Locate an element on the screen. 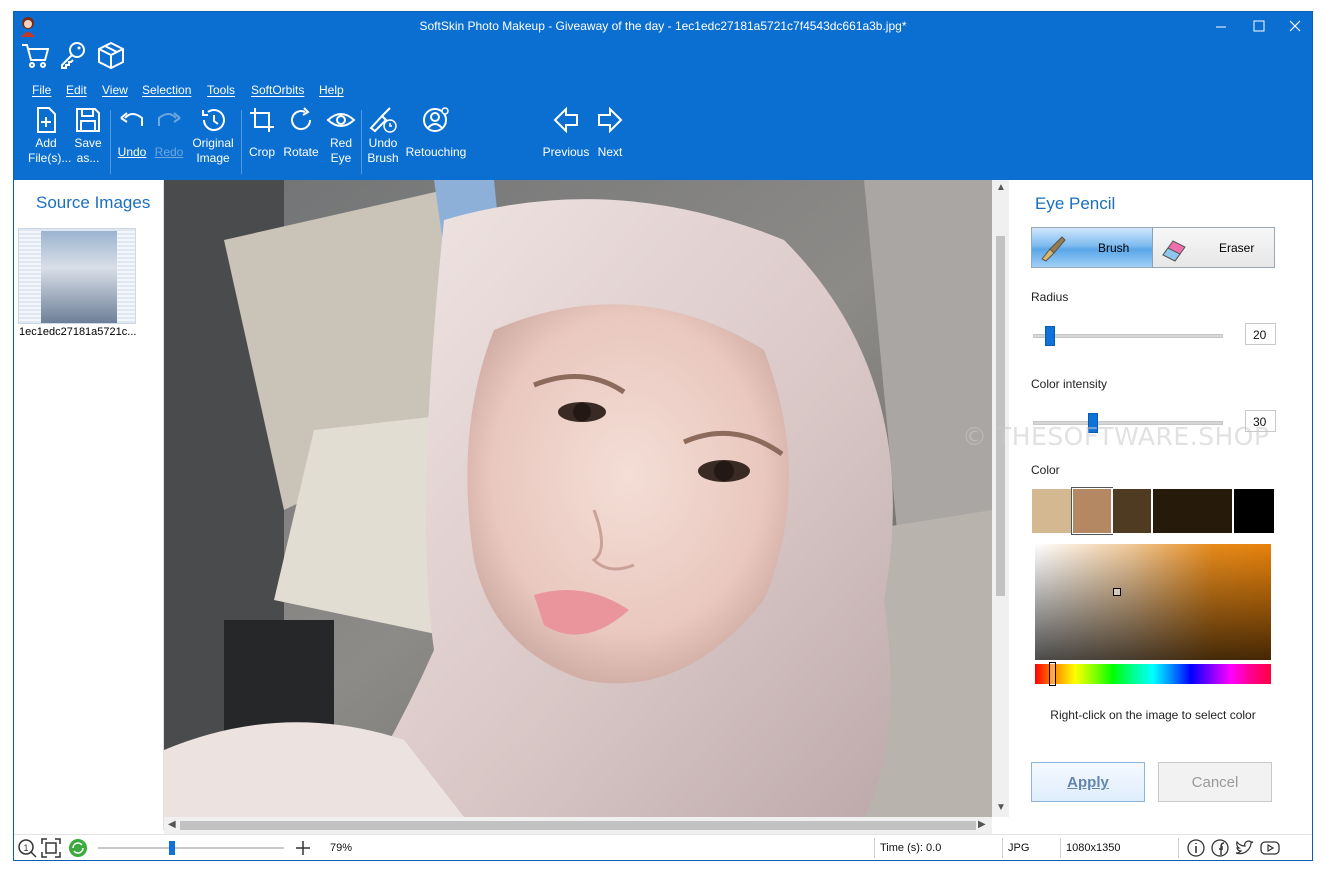  color-picker-cursor is located at coordinates (1117, 592).